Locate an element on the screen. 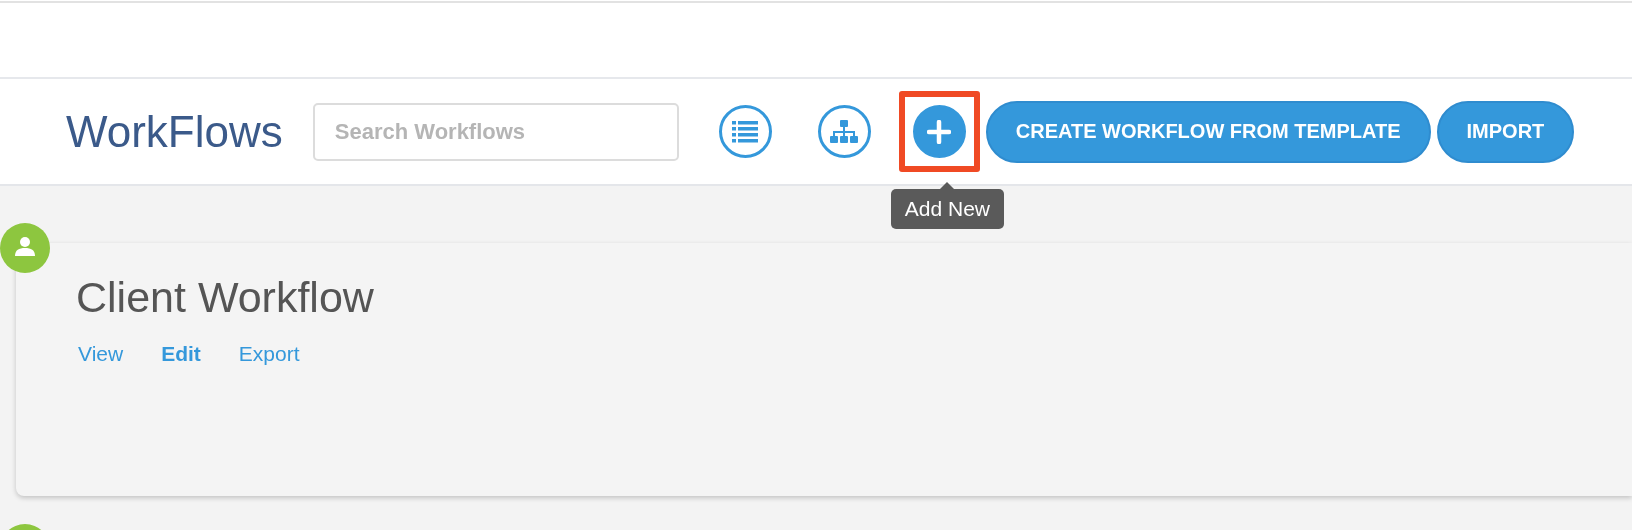 The height and width of the screenshot is (530, 1632). tooltip: Add New is located at coordinates (947, 209).